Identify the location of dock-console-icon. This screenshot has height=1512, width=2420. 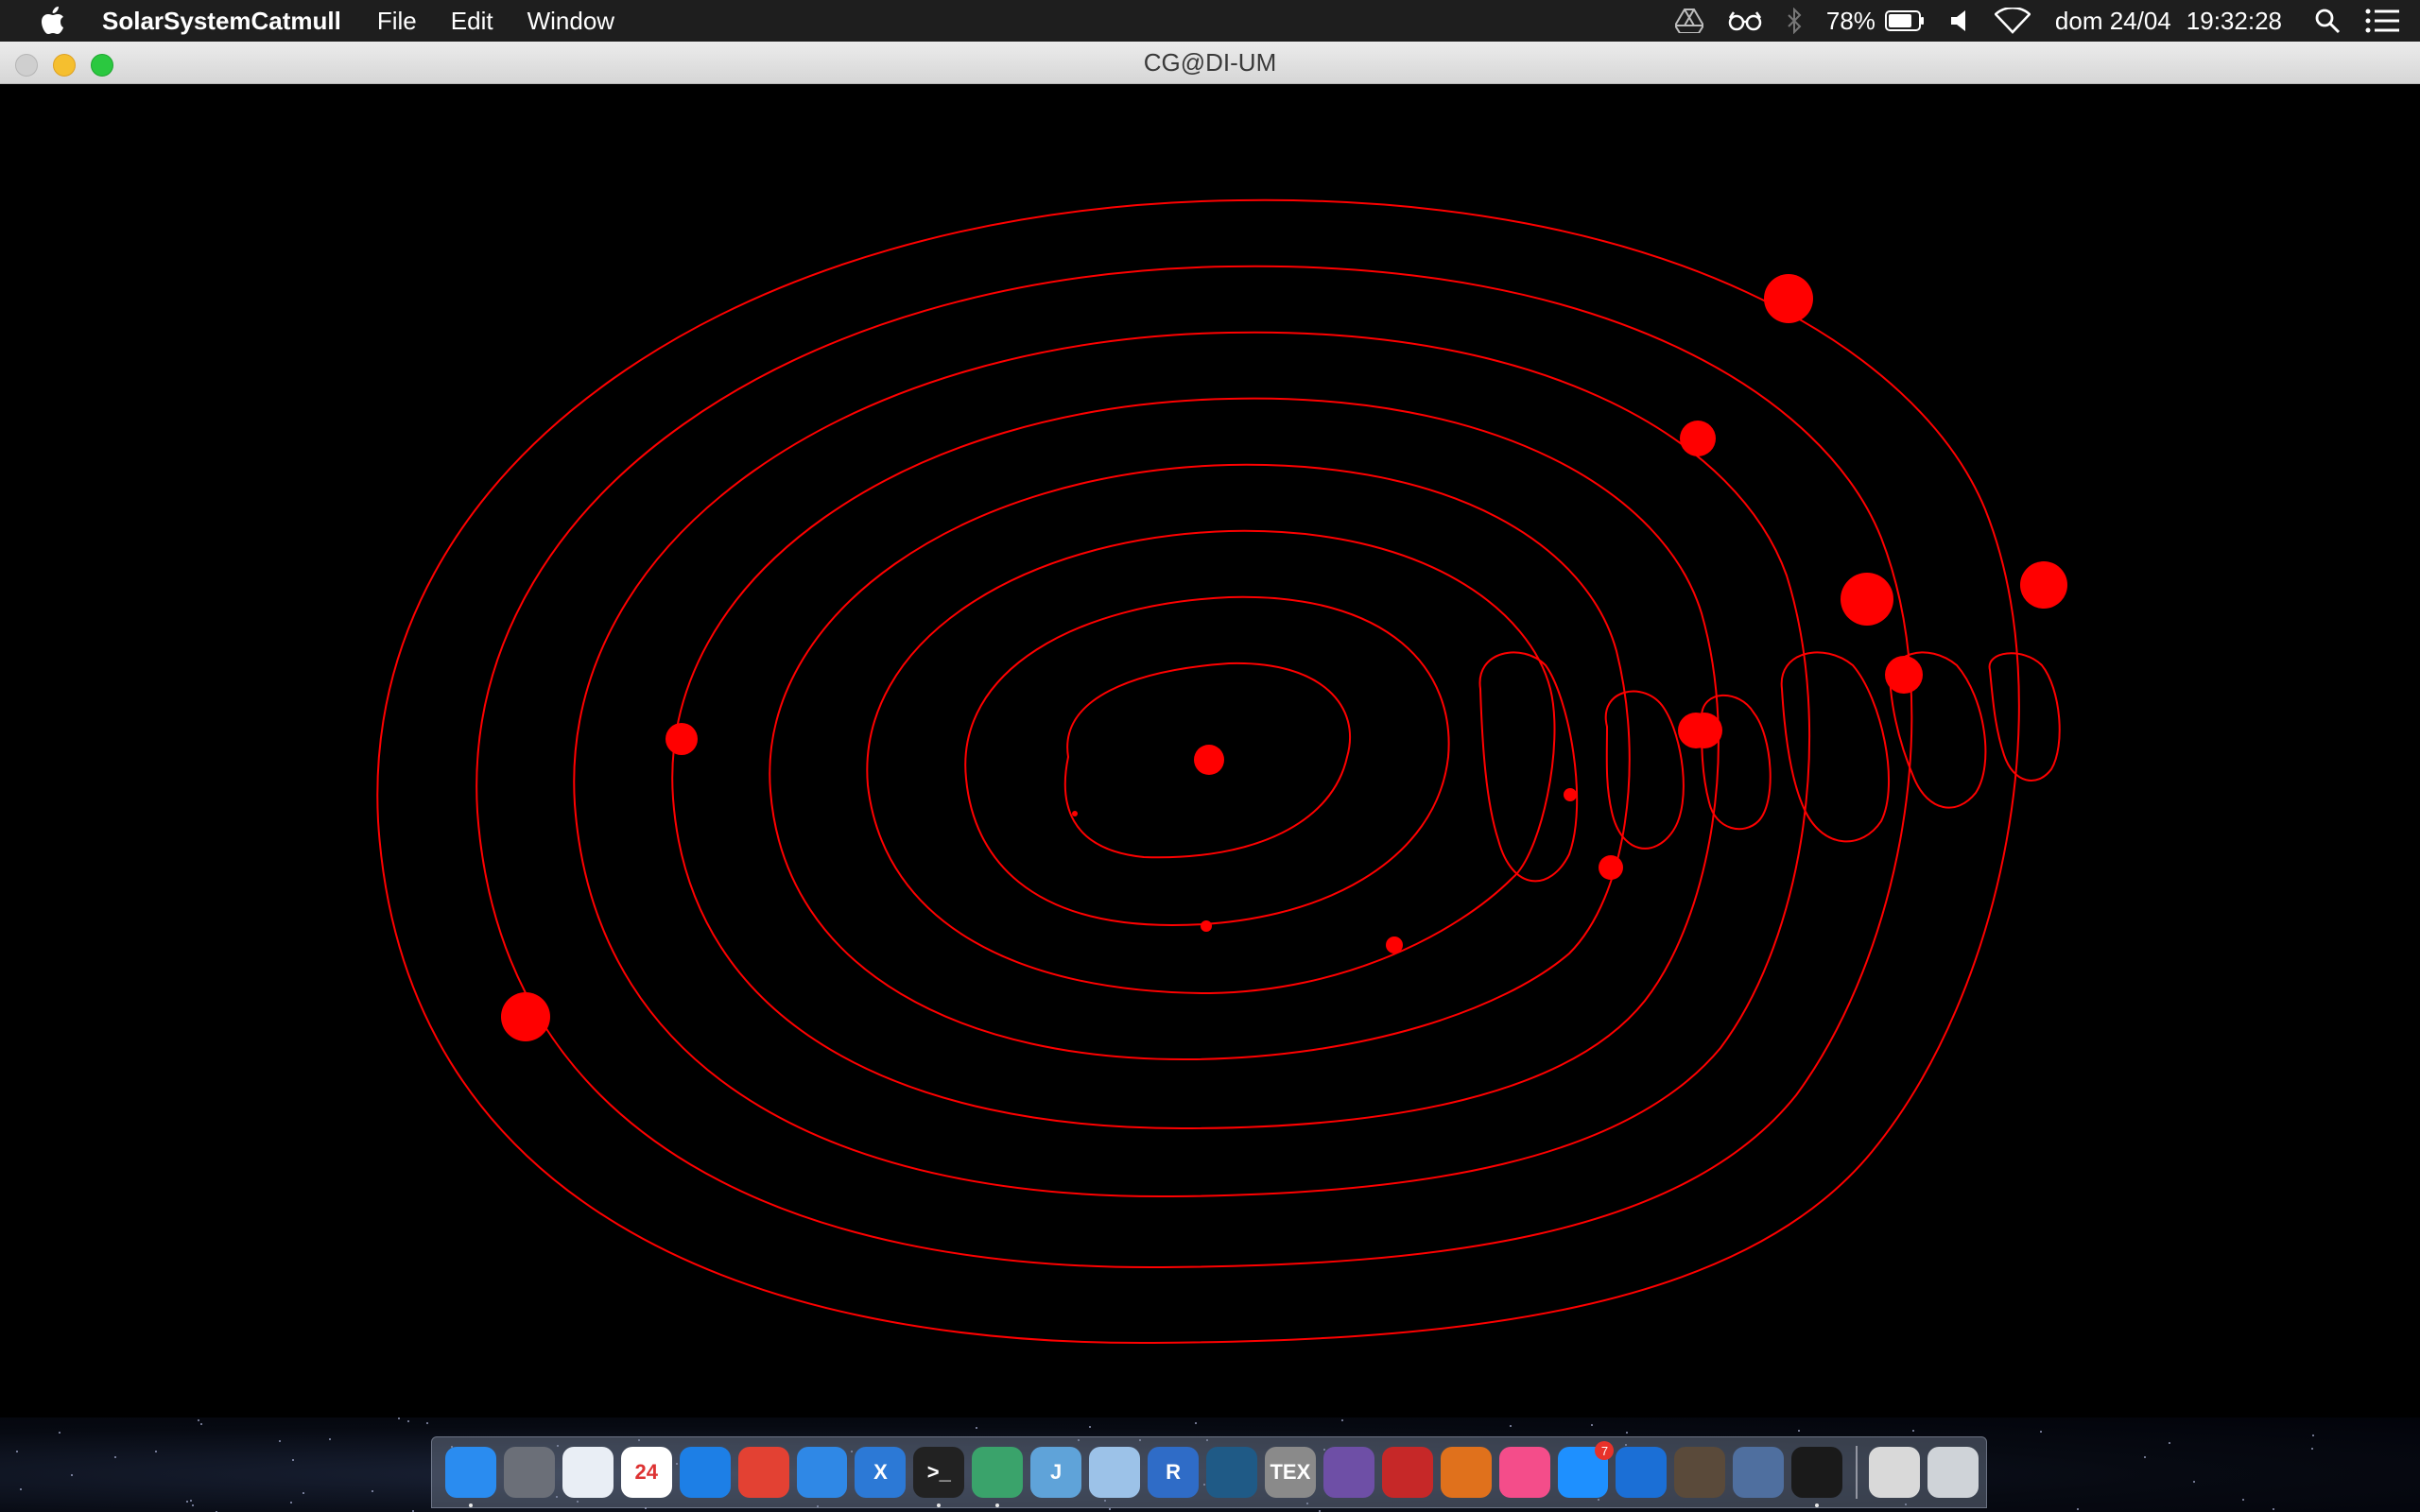
(1817, 1477).